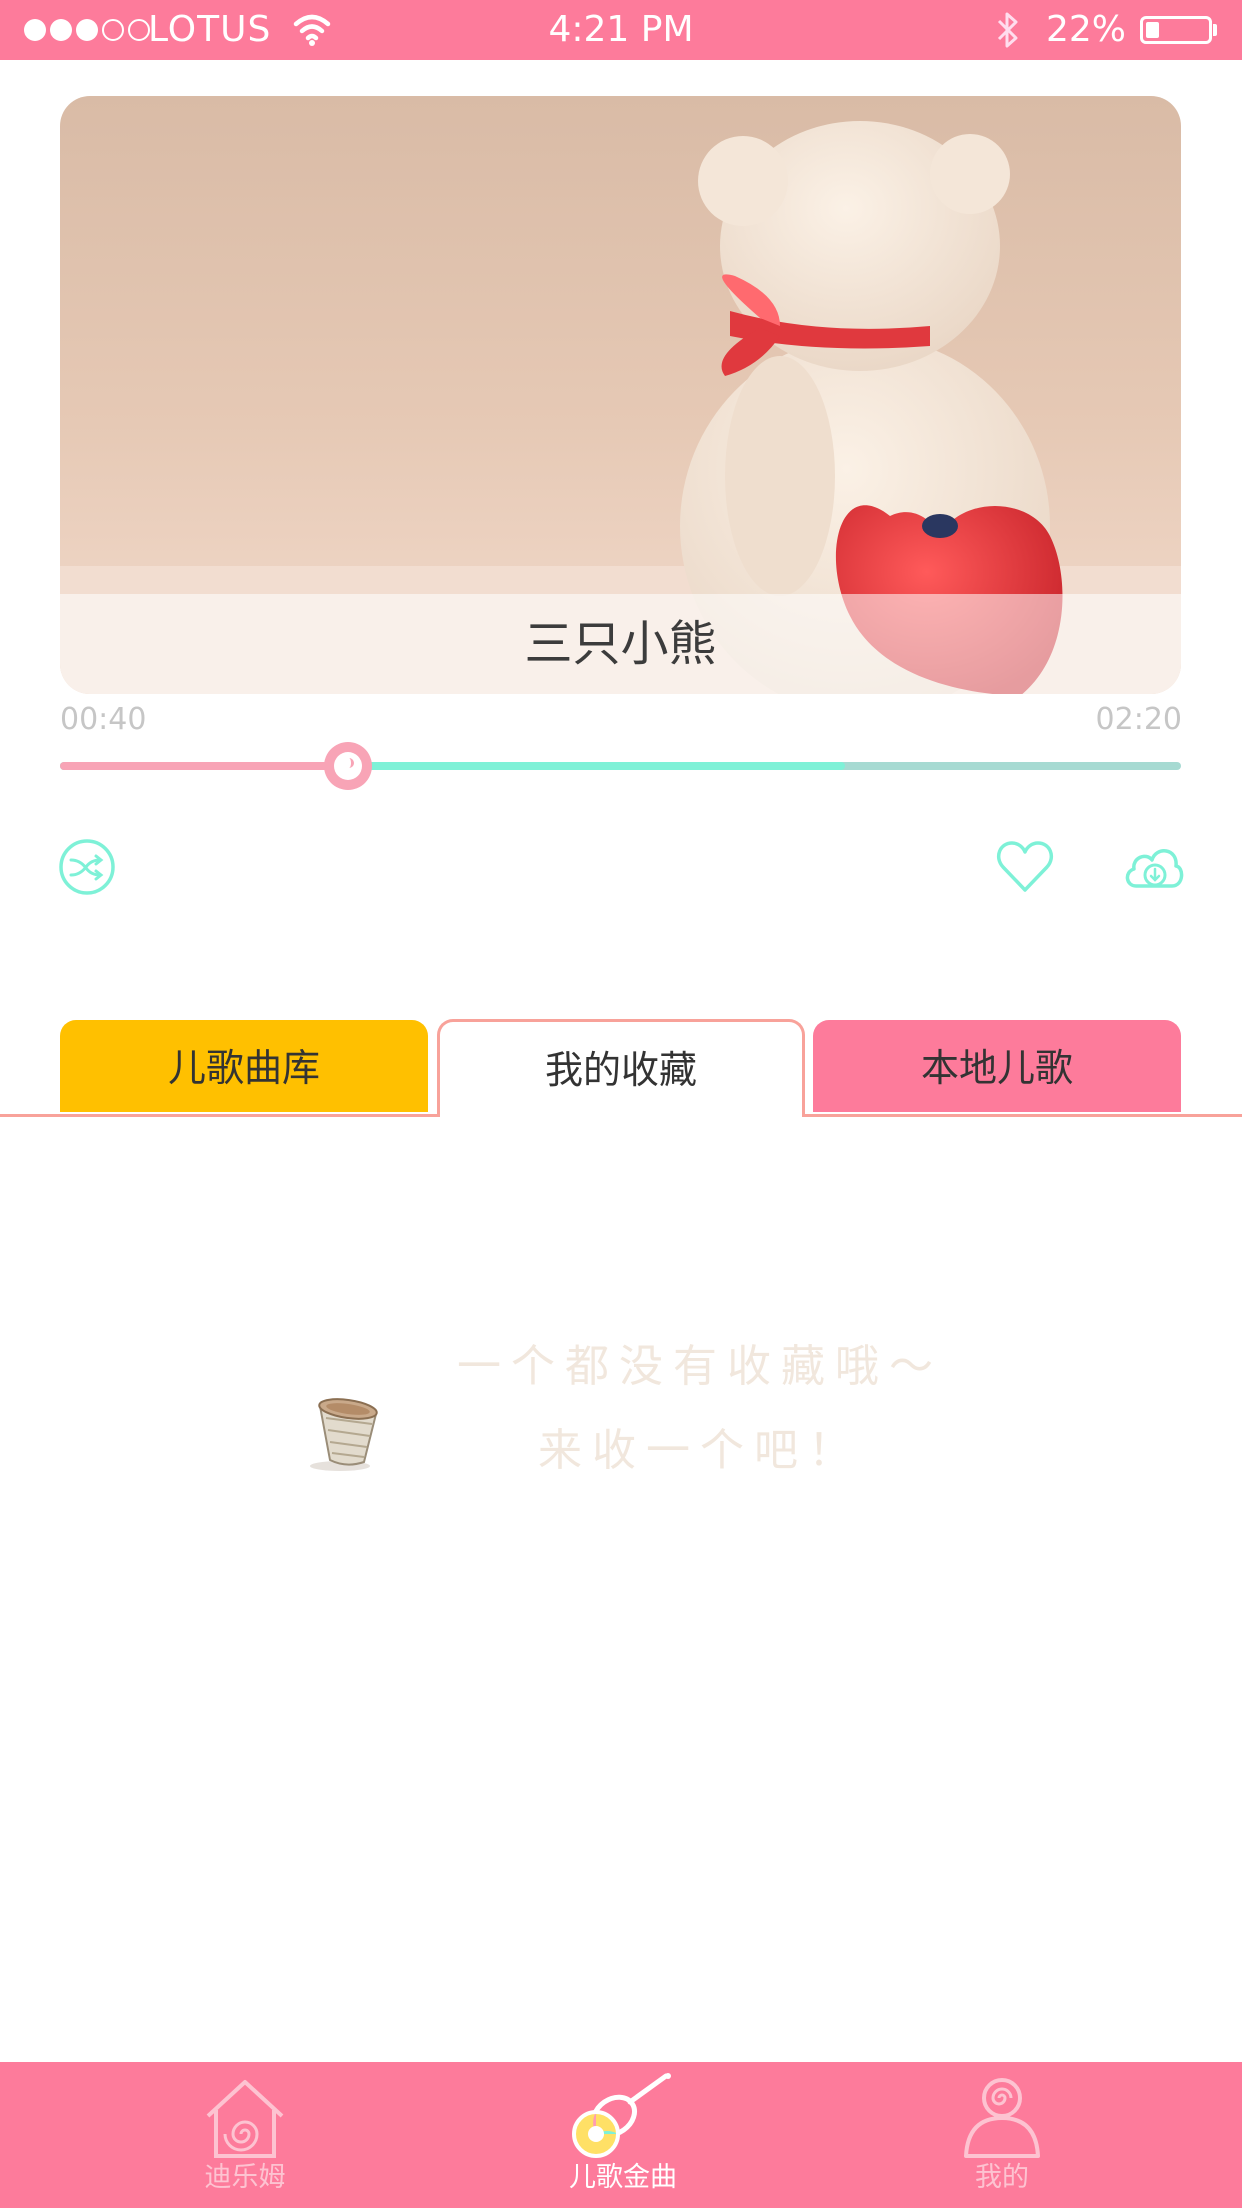  Describe the element at coordinates (620, 766) in the screenshot. I see `progress-track` at that location.